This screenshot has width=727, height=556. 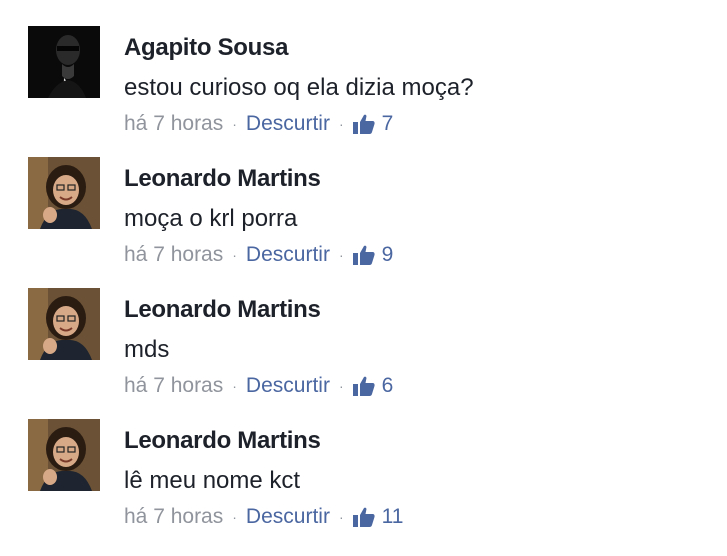 What do you see at coordinates (388, 124) in the screenshot?
I see `like-count: 7` at bounding box center [388, 124].